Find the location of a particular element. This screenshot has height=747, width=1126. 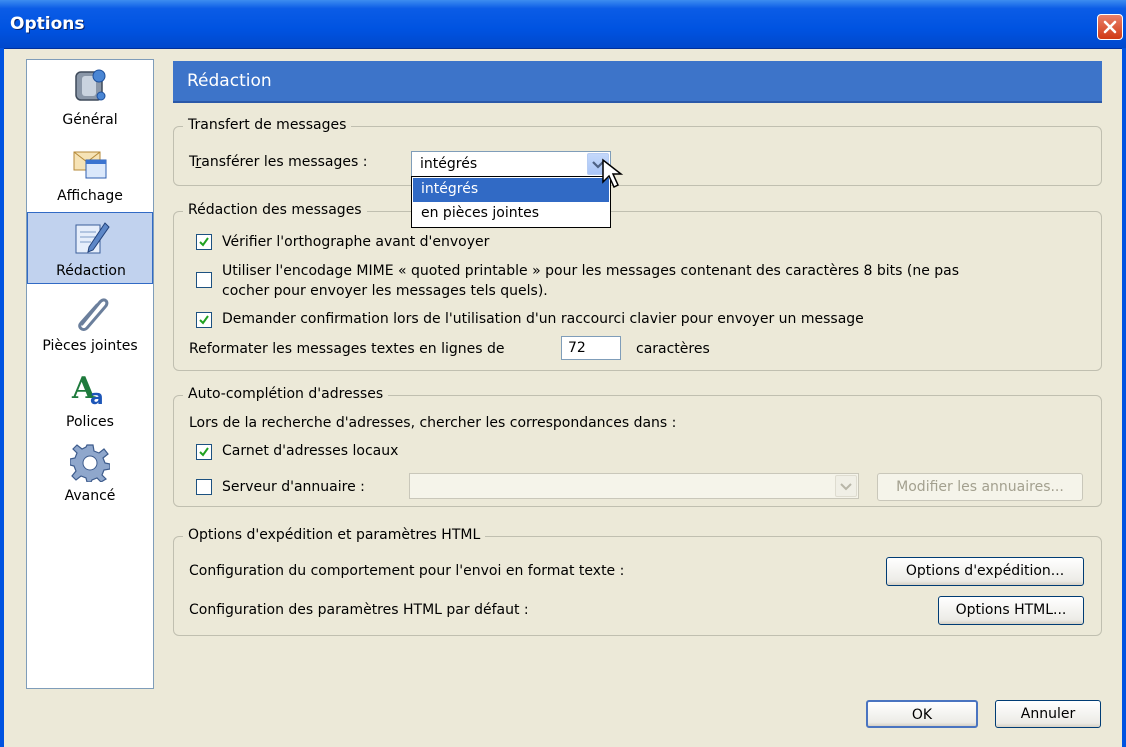

mime-checkbox is located at coordinates (204, 280).